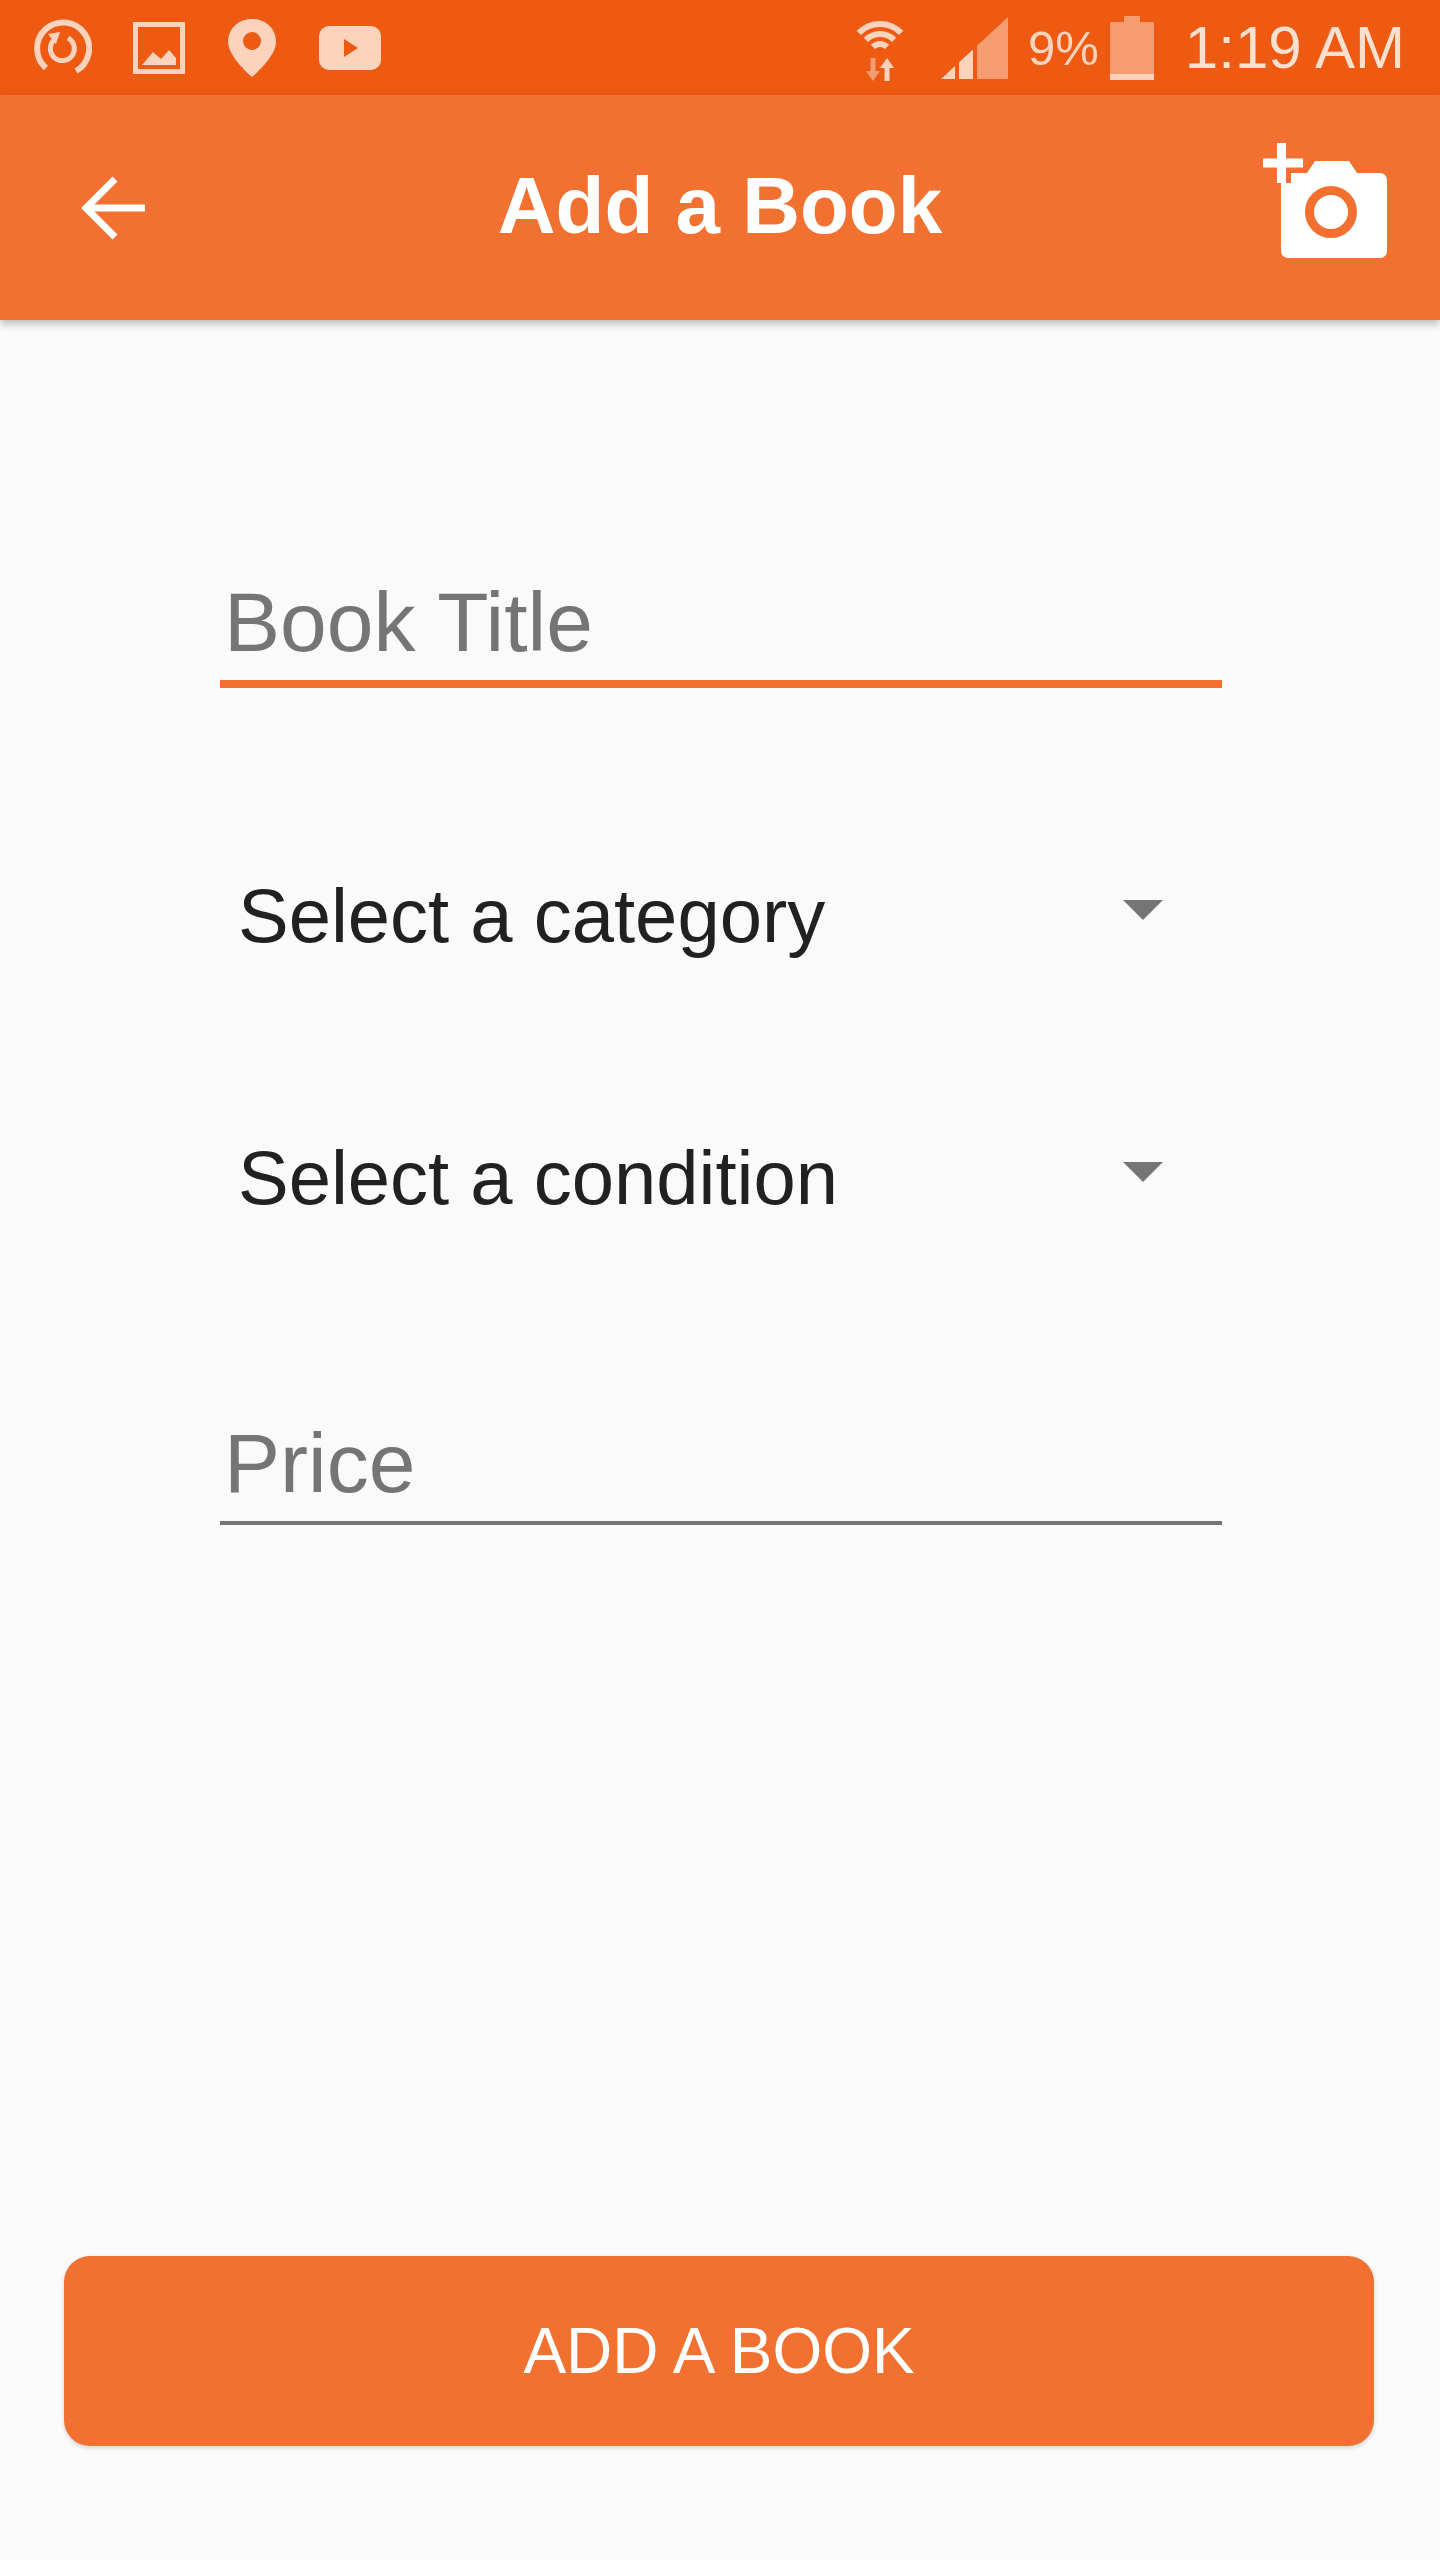 The height and width of the screenshot is (2560, 1440). Describe the element at coordinates (721, 1465) in the screenshot. I see `text-input-field: Price` at that location.